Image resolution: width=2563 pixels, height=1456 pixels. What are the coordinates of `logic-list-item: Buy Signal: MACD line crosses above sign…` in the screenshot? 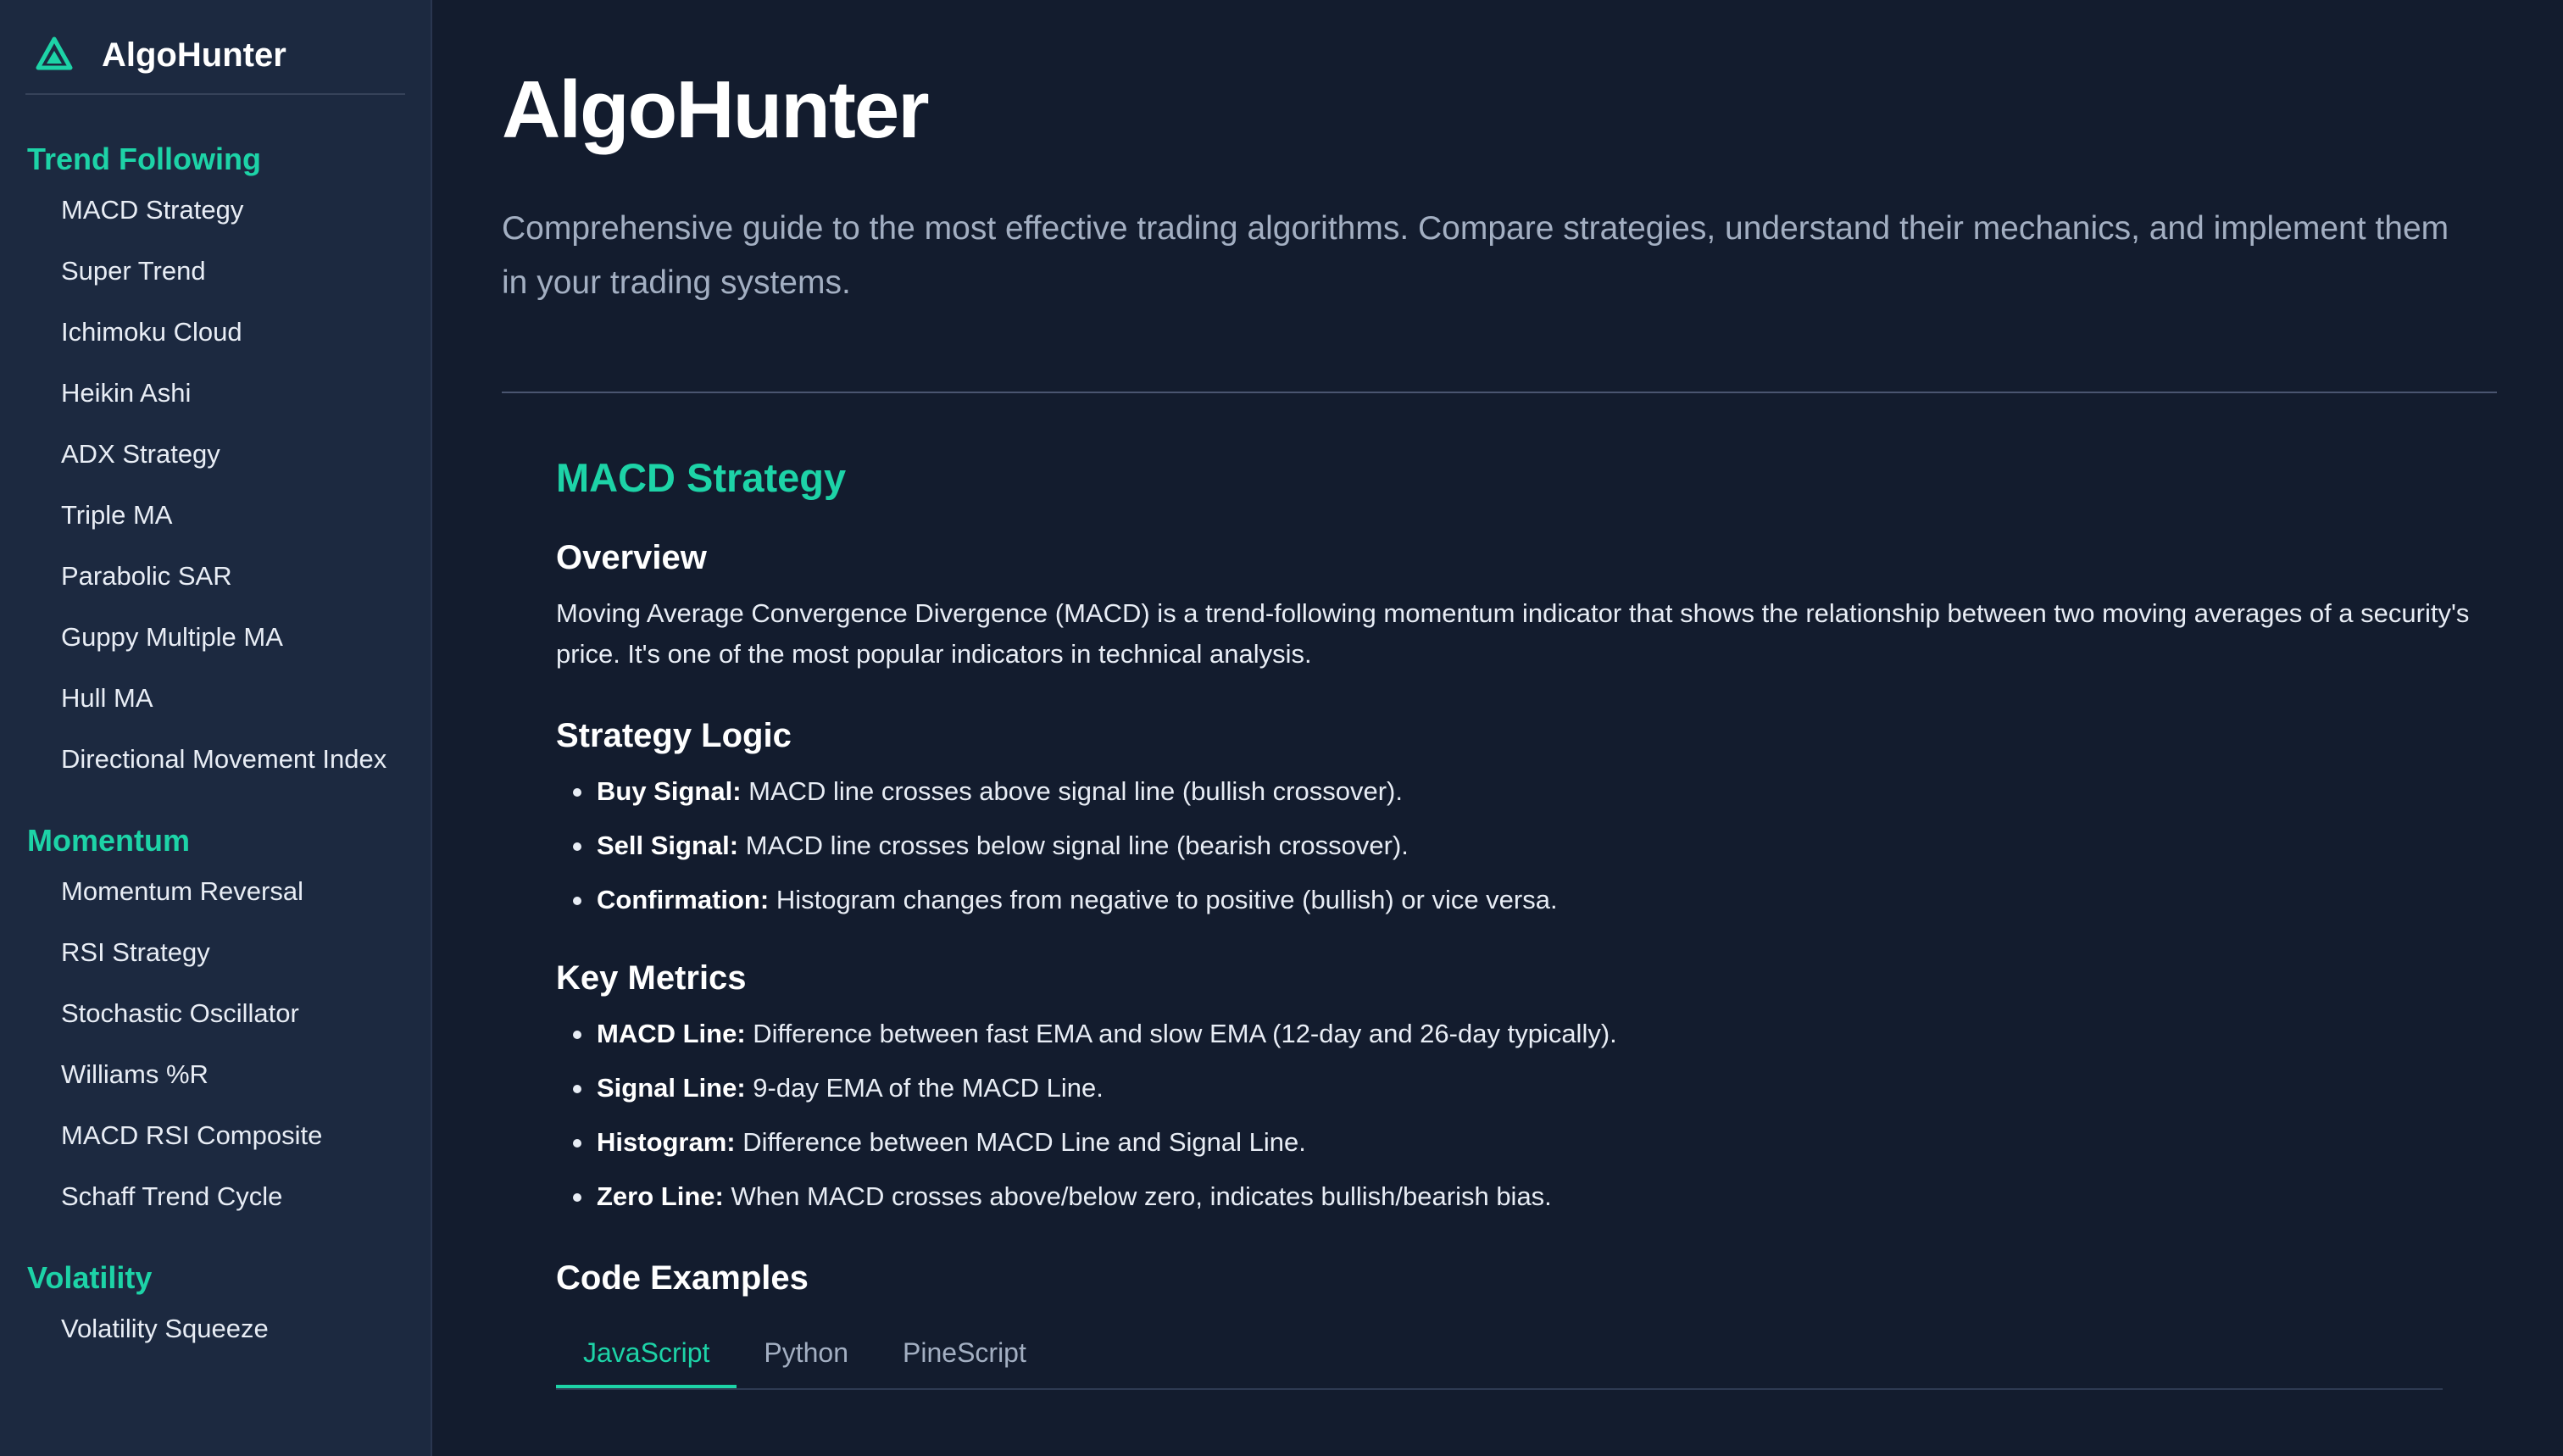 It's located at (1526, 792).